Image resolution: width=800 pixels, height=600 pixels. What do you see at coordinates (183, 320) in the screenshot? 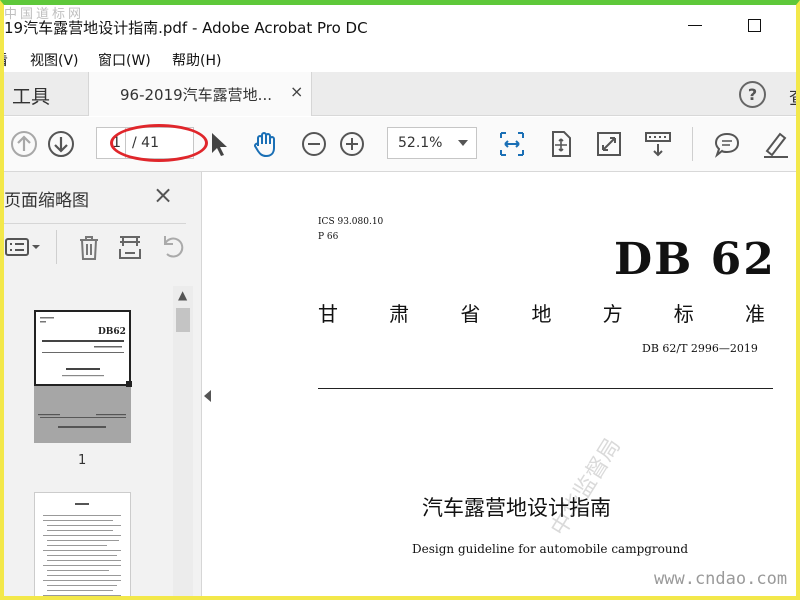
I see `scrollbar-thumb` at bounding box center [183, 320].